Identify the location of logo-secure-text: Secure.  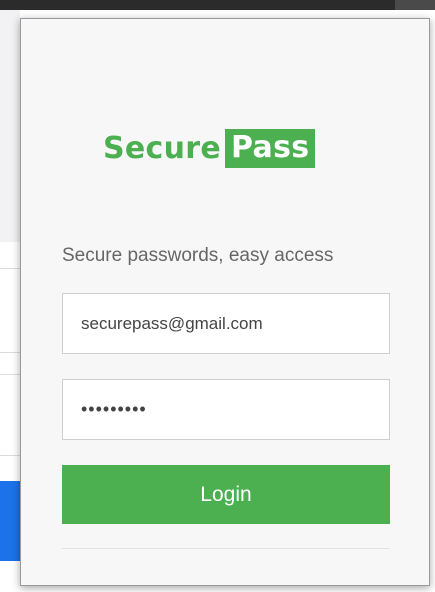
(162, 148).